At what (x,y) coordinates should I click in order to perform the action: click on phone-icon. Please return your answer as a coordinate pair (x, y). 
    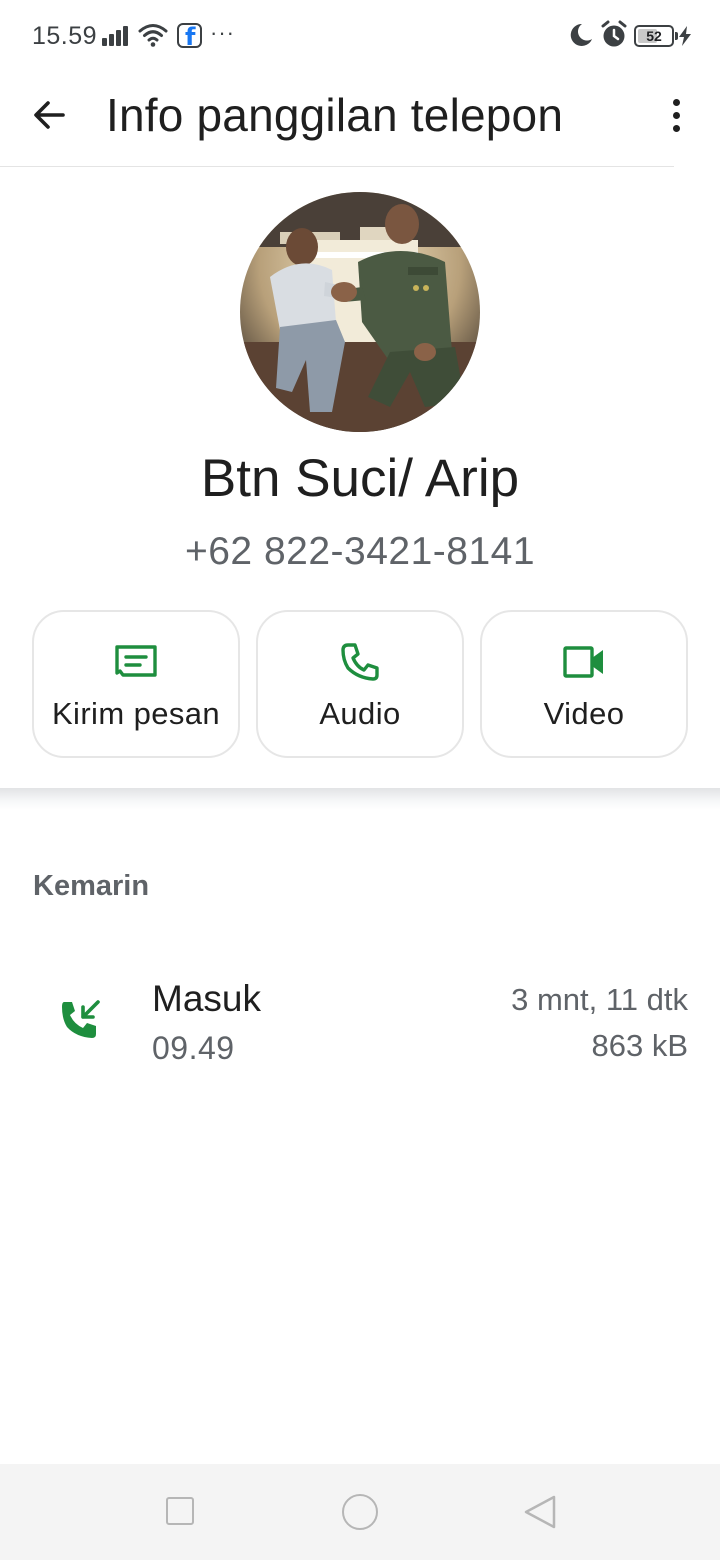
    Looking at the image, I should click on (360, 662).